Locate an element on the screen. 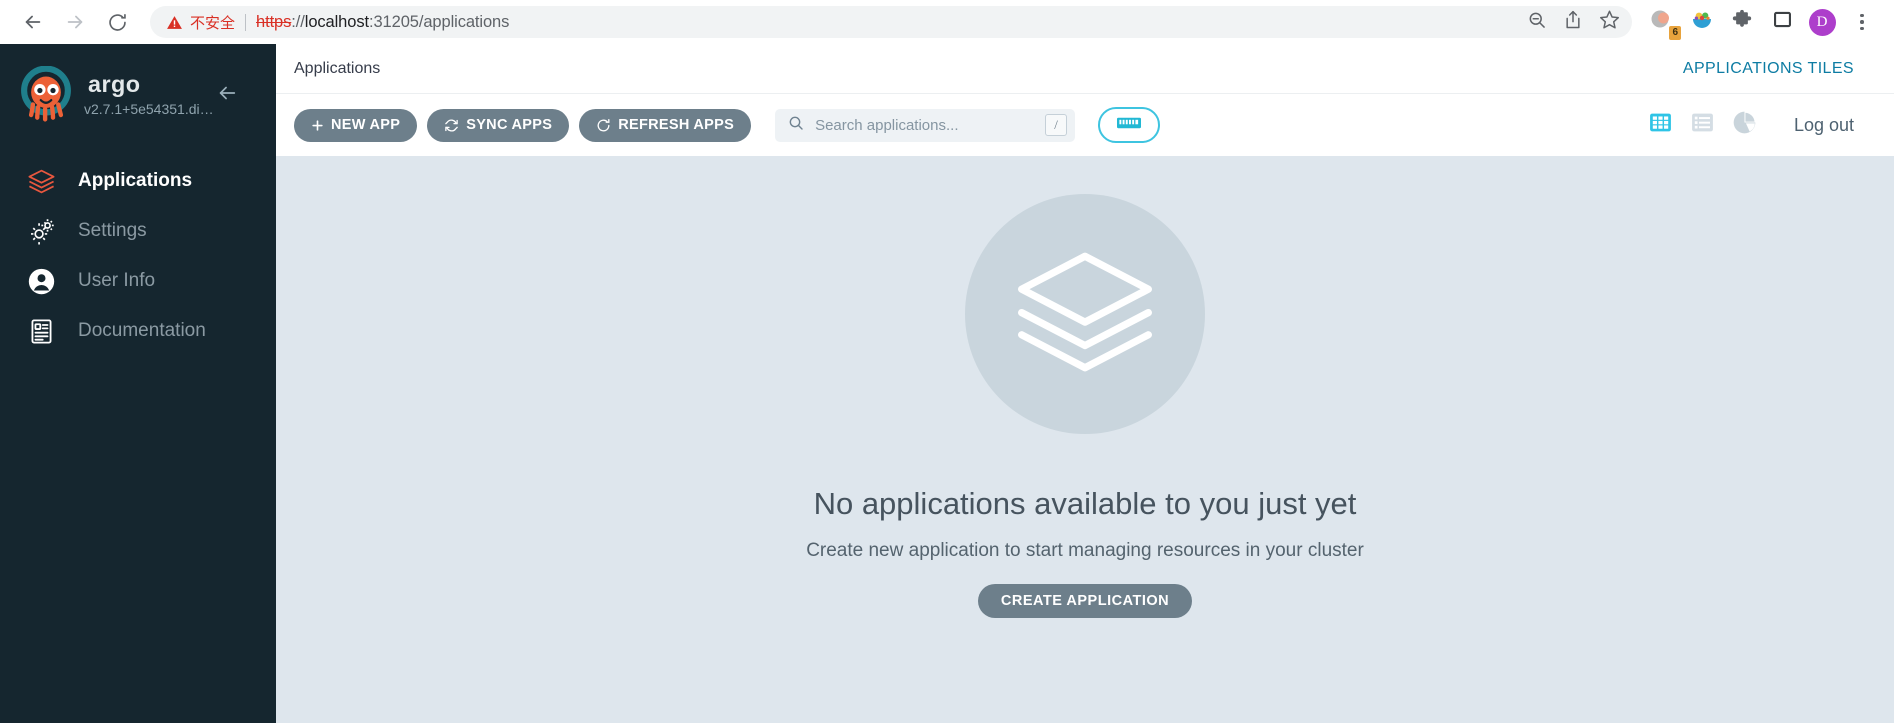  browser-menu-button is located at coordinates (1862, 22).